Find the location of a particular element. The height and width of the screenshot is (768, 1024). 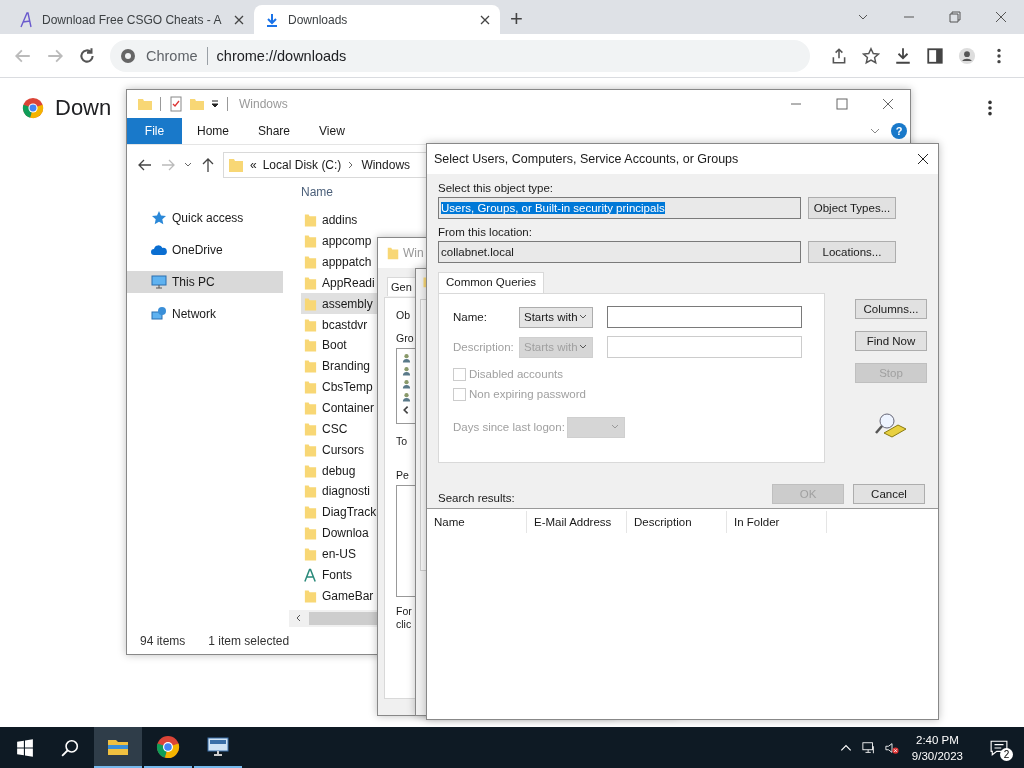

ribbon-tab: Share is located at coordinates (274, 131).